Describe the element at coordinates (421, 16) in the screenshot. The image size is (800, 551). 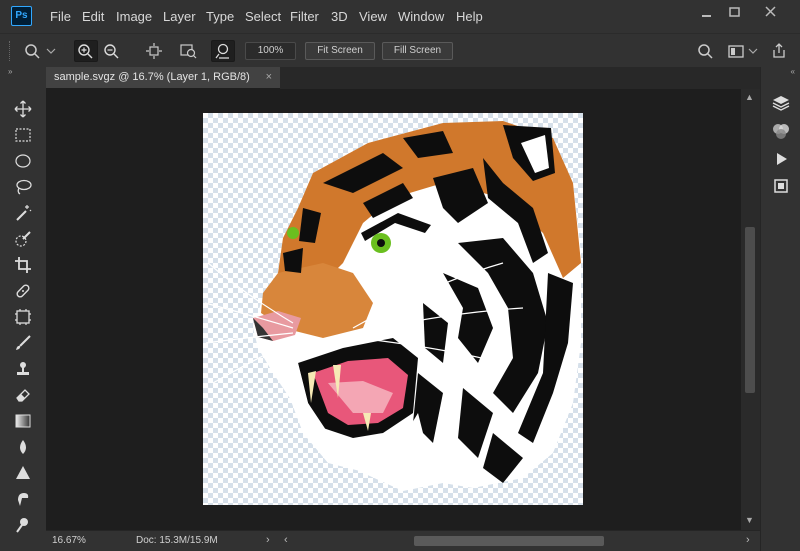
I see `menu-window: Window` at that location.